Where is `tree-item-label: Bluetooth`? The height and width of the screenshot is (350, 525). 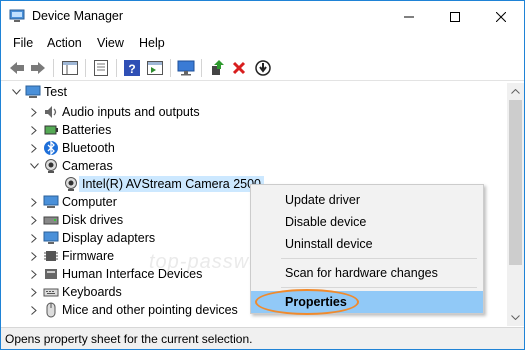
tree-item-label: Bluetooth is located at coordinates (88, 148).